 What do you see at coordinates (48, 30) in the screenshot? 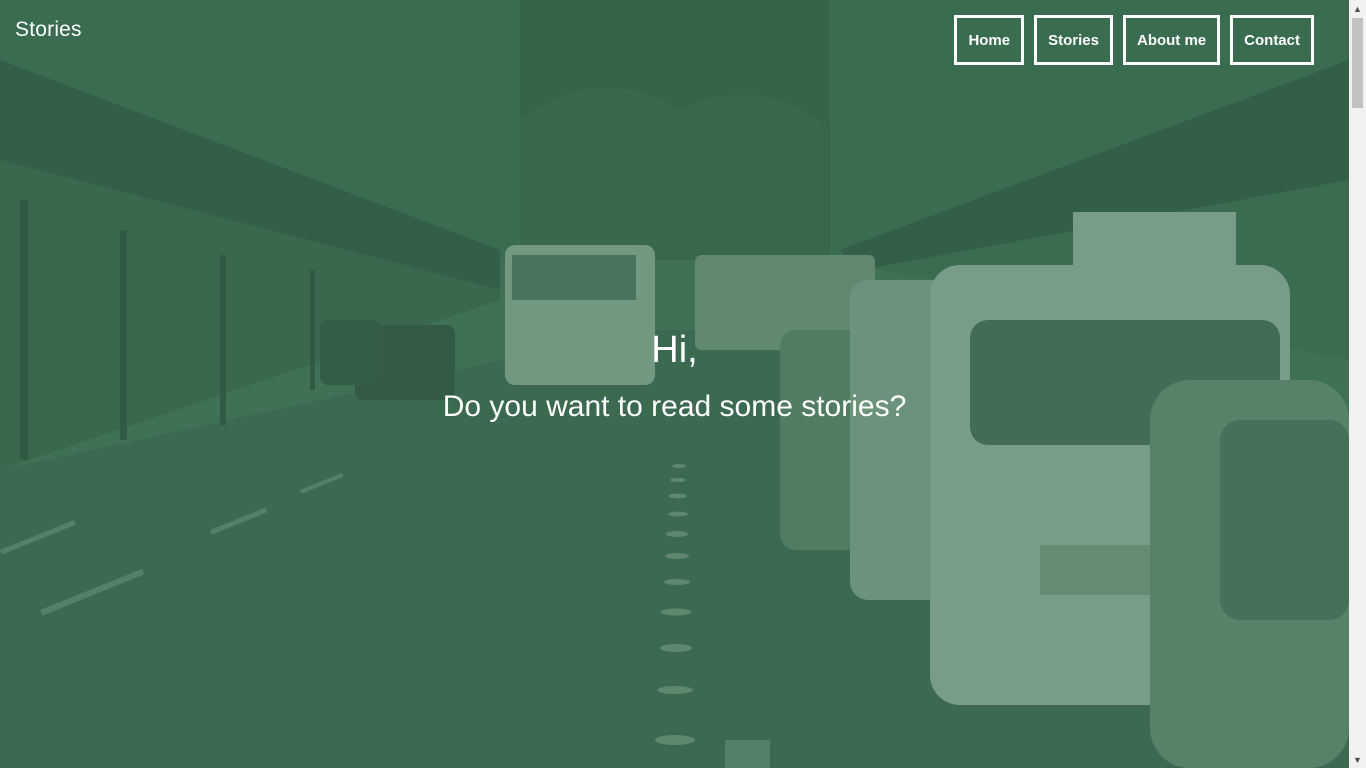
I see `site-brand: Stories` at bounding box center [48, 30].